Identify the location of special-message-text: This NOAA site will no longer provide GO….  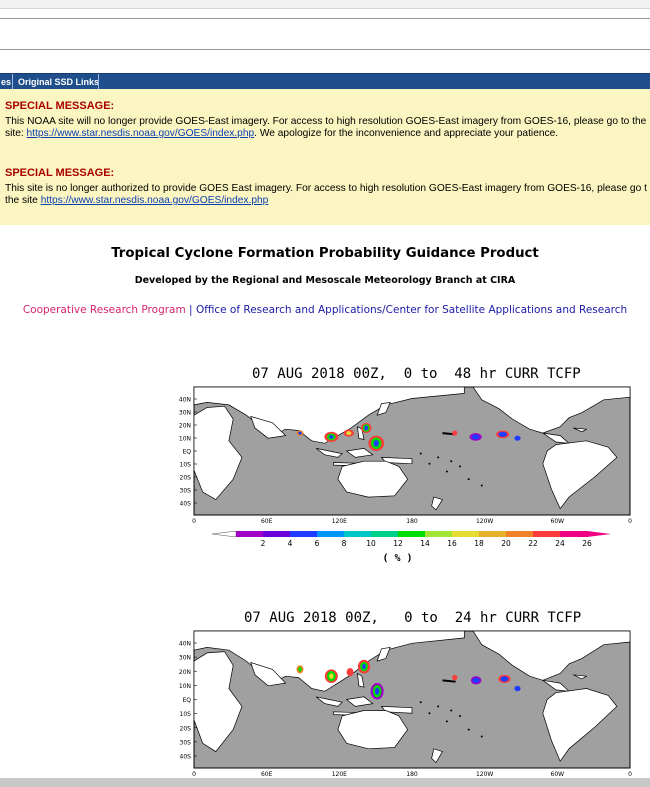
(326, 121).